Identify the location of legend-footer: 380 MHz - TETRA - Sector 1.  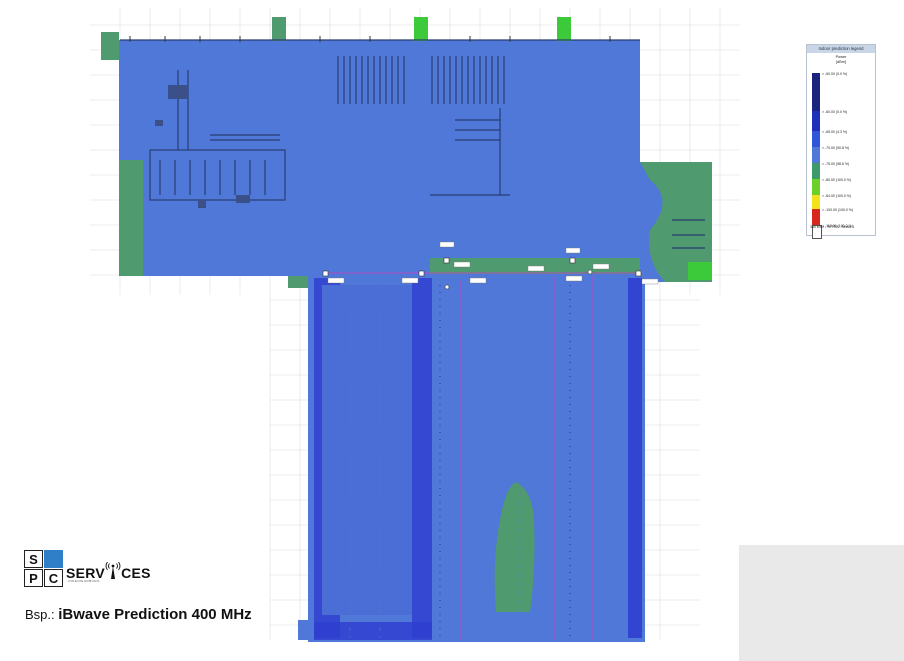
(832, 227).